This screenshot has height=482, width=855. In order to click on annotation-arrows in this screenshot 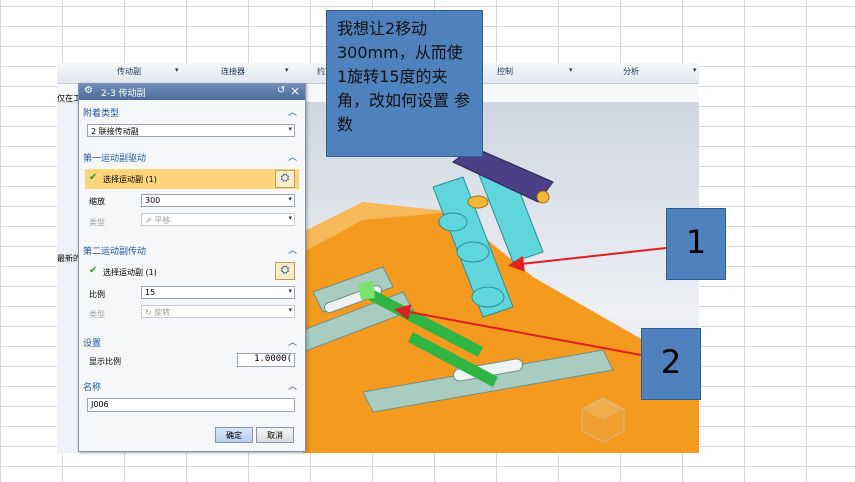, I will do `click(530, 301)`.